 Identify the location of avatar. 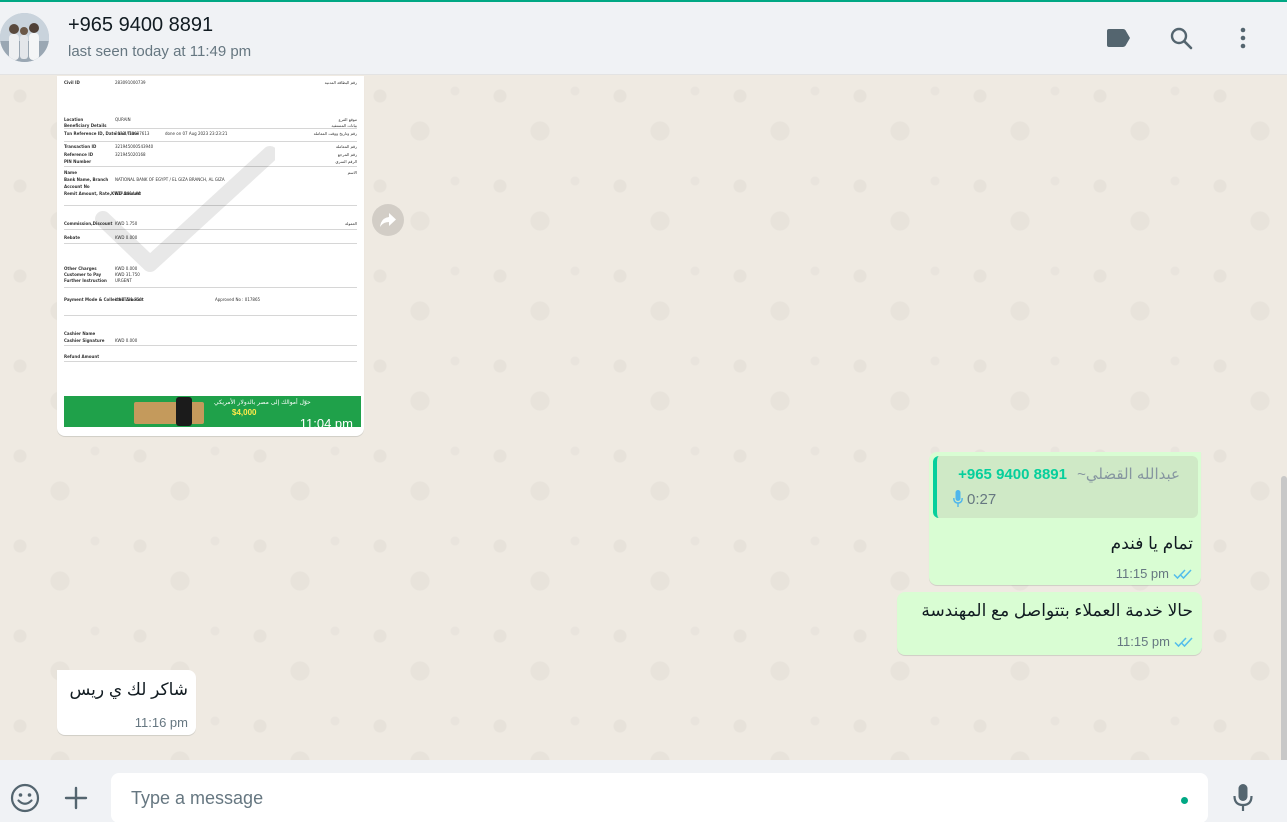
(24, 37).